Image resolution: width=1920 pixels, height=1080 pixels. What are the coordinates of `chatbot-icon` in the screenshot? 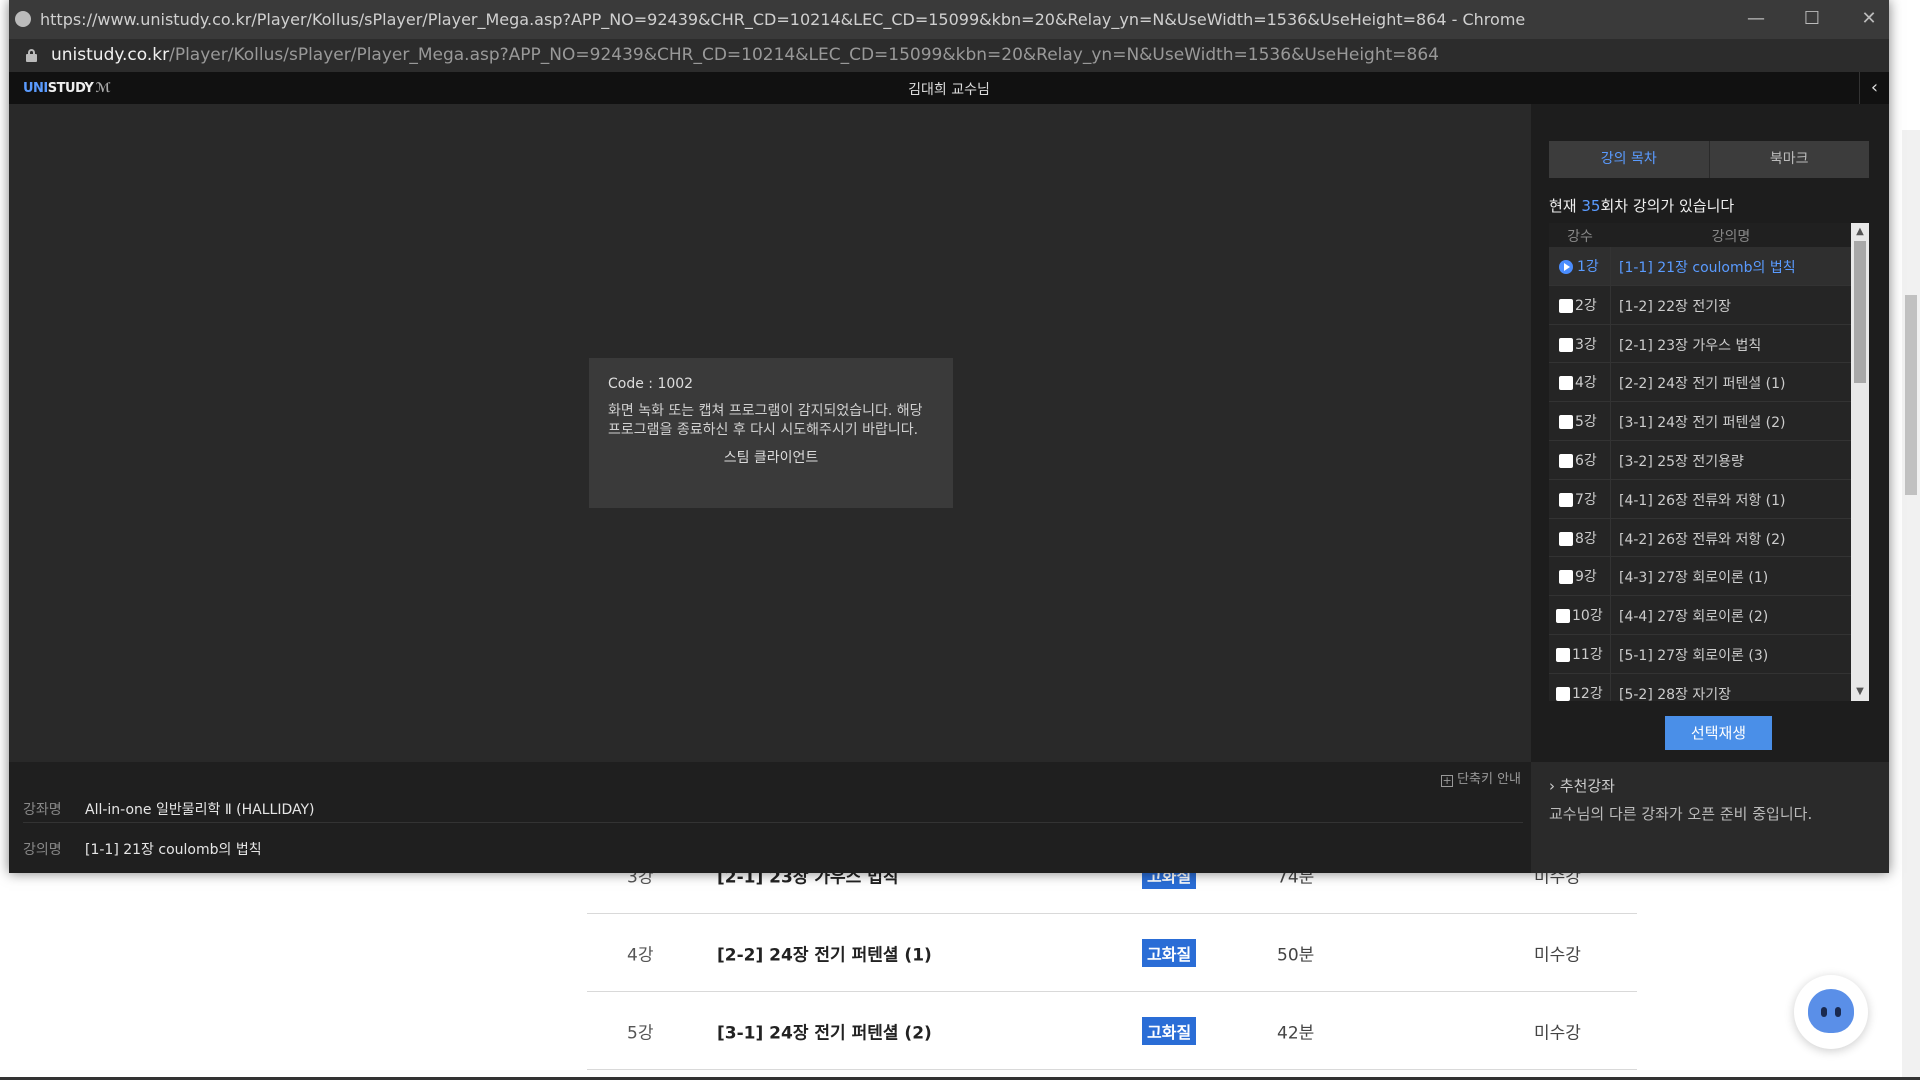 It's located at (1831, 1011).